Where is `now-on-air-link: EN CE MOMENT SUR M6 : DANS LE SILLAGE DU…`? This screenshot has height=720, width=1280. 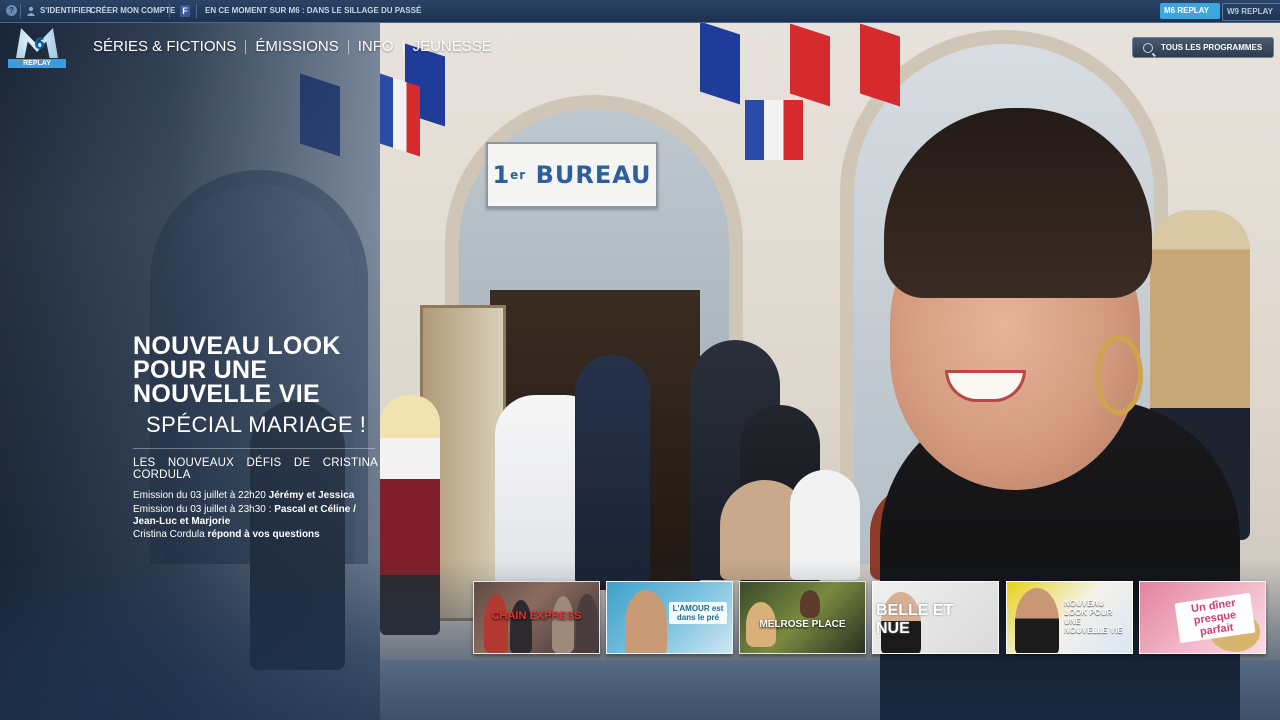
now-on-air-link: EN CE MOMENT SUR M6 : DANS LE SILLAGE DU… is located at coordinates (313, 11).